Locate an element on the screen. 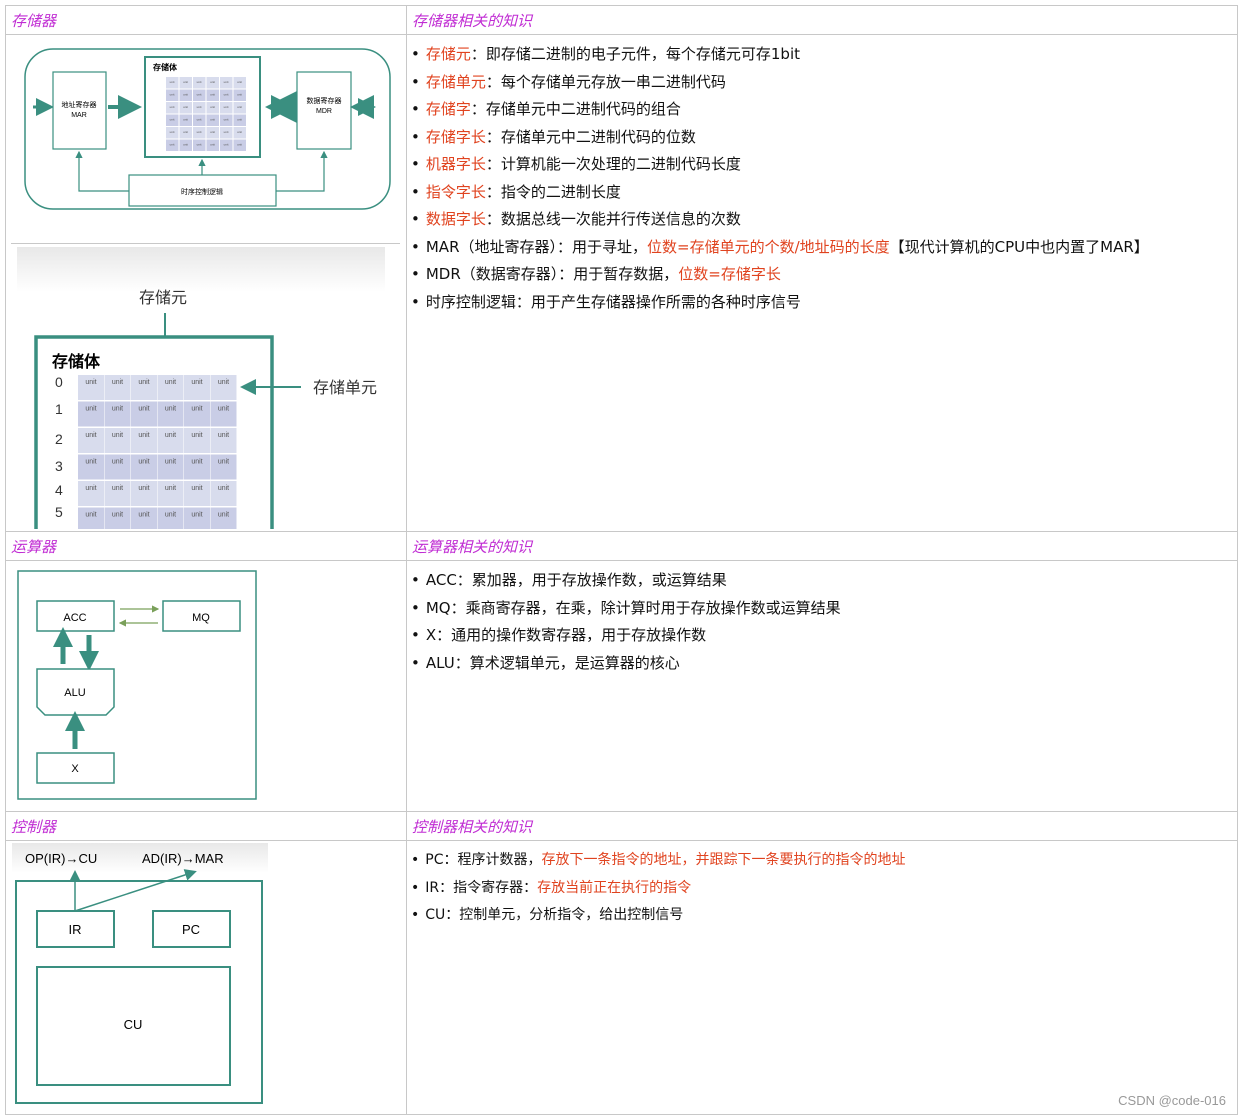  storage-body-title: 存储体 is located at coordinates (165, 67).